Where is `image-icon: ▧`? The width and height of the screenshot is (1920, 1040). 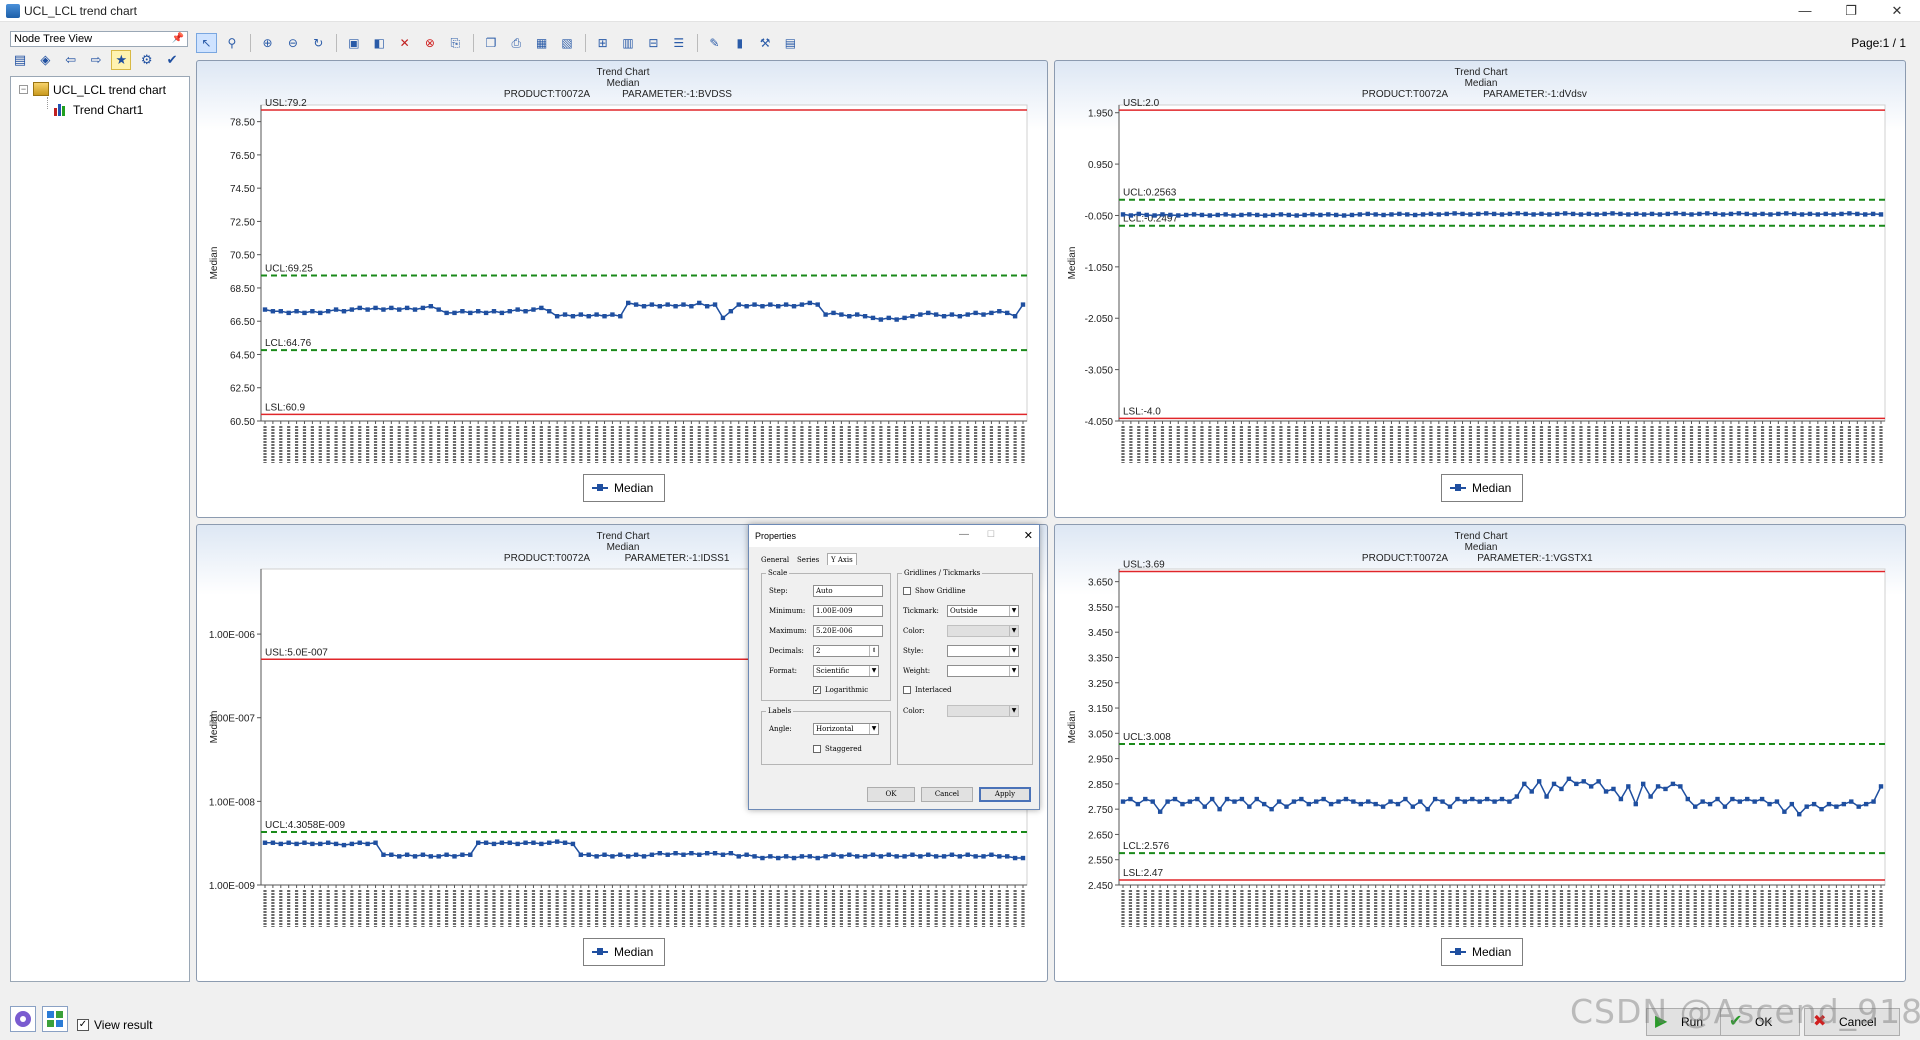
image-icon: ▧ is located at coordinates (567, 43).